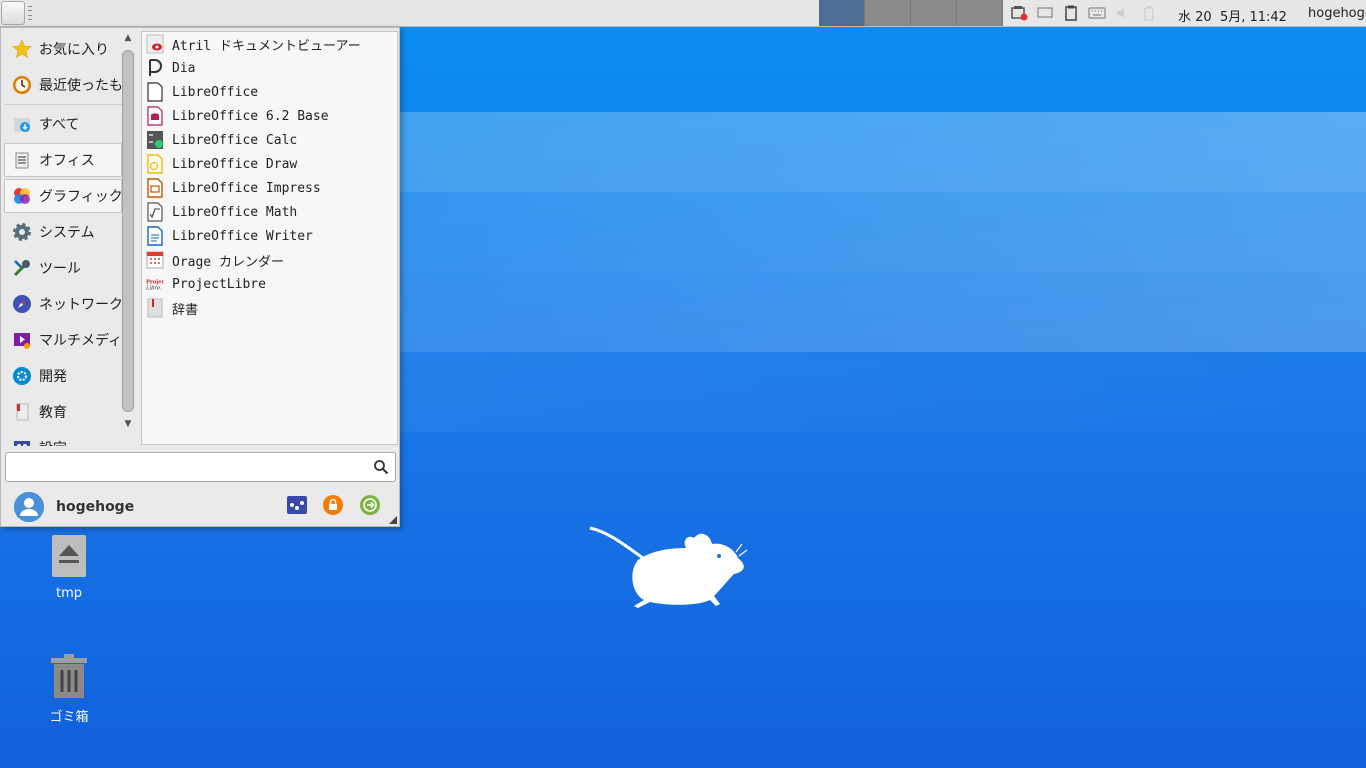 This screenshot has height=768, width=1366. What do you see at coordinates (1232, 15) in the screenshot?
I see `clock: 水 20 5月, 11:42` at bounding box center [1232, 15].